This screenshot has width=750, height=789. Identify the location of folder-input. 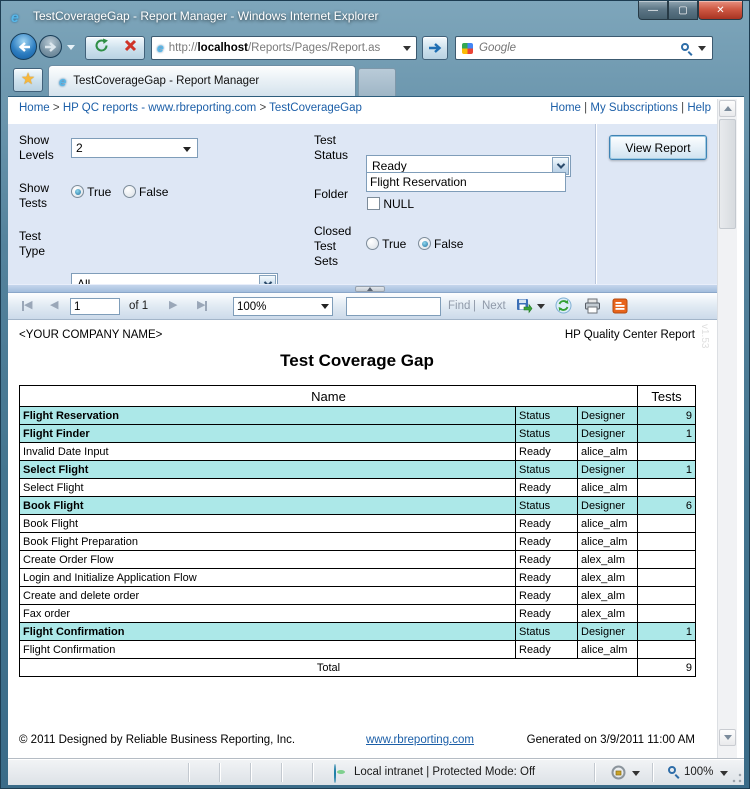
(466, 182).